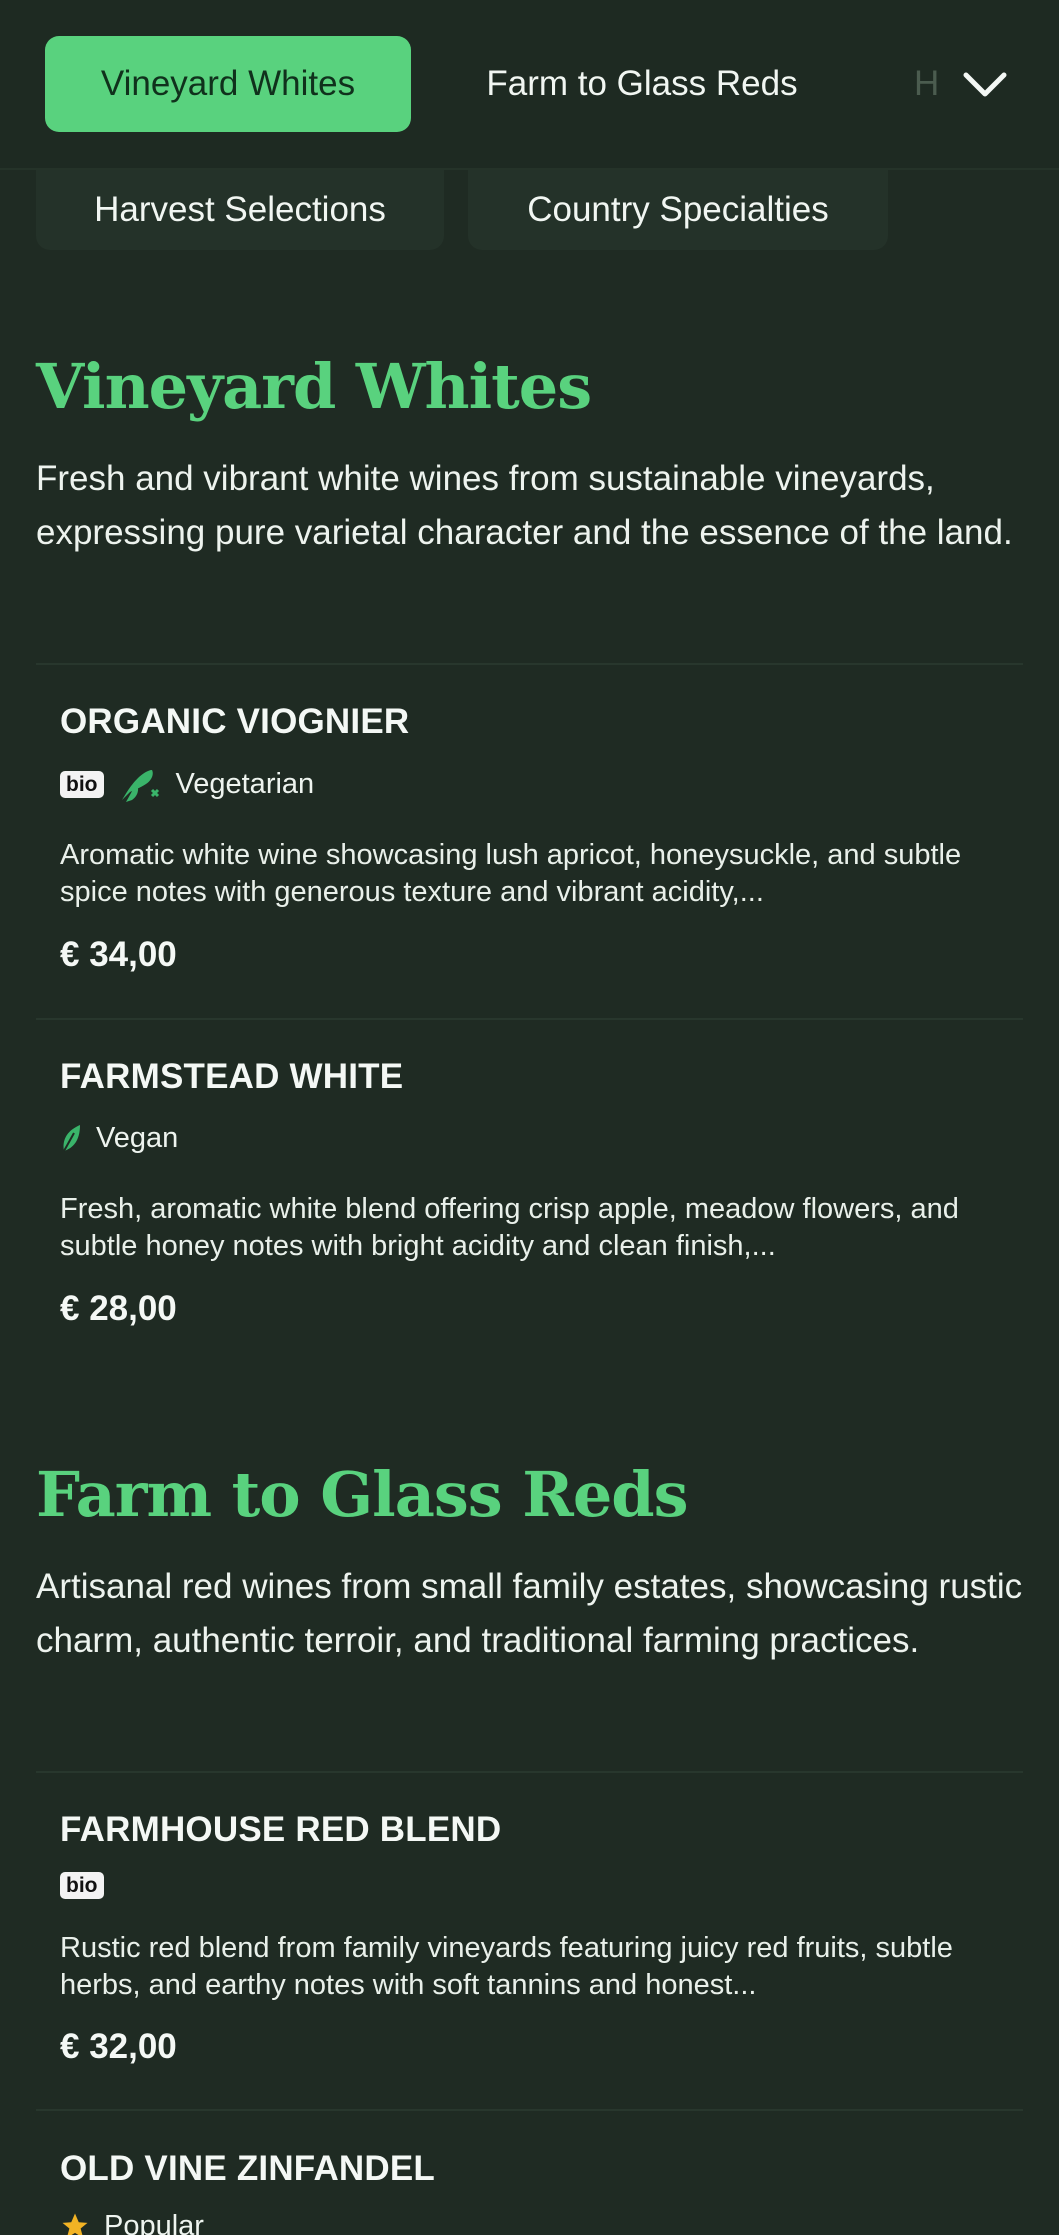  Describe the element at coordinates (118, 2046) in the screenshot. I see `item-price: € 32,00` at that location.